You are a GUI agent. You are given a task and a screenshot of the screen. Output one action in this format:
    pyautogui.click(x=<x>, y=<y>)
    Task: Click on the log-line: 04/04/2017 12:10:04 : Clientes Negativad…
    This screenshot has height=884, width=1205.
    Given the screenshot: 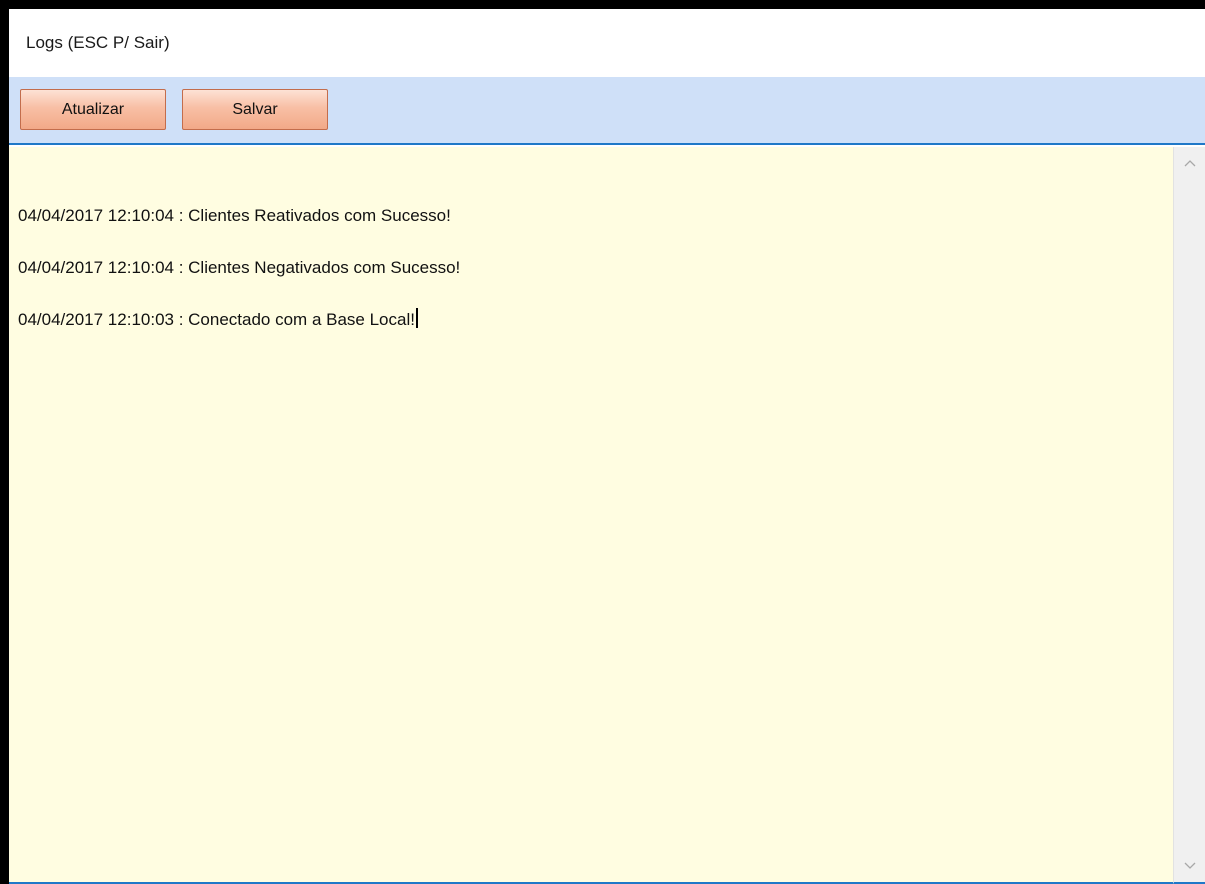 What is the action you would take?
    pyautogui.click(x=239, y=275)
    